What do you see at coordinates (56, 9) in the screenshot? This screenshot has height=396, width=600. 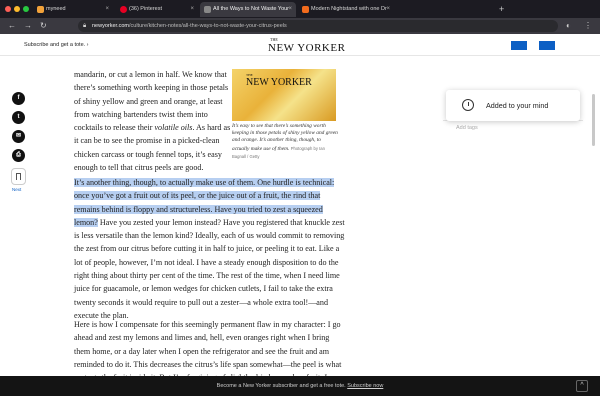 I see `tab-label: myneed` at bounding box center [56, 9].